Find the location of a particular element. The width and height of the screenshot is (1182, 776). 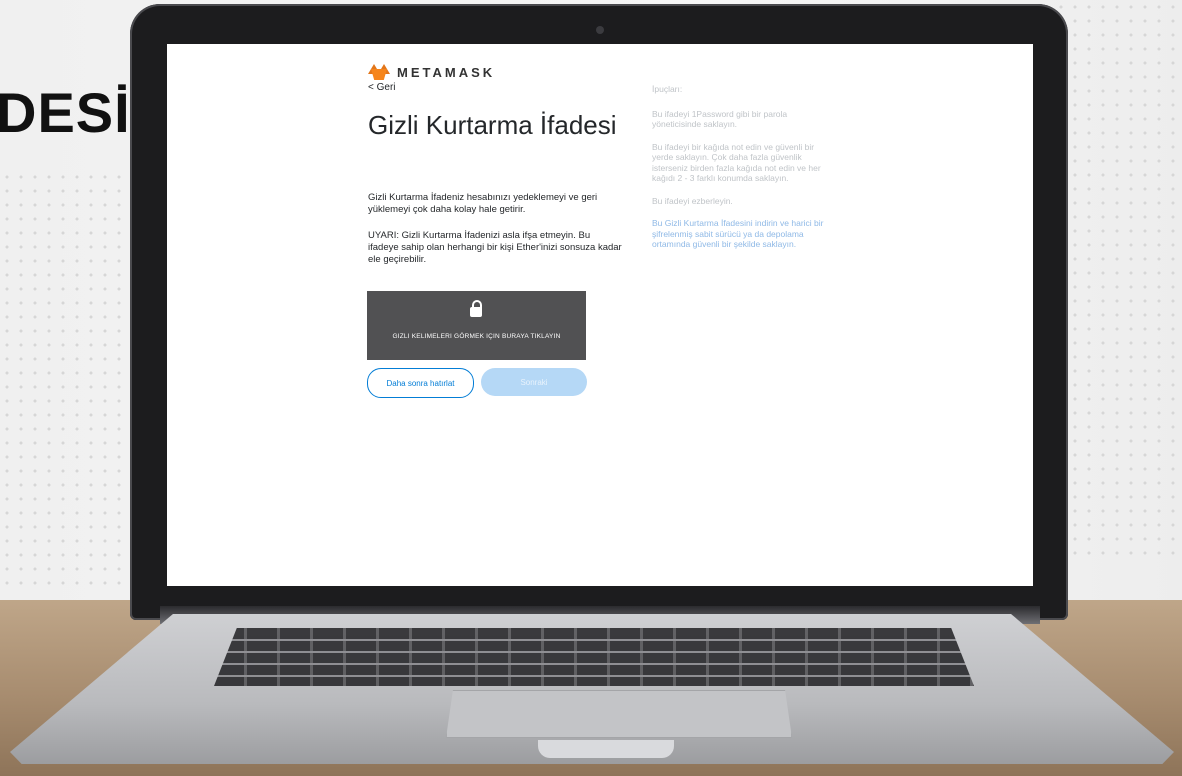

page-title: Gizli Kurtarma İfadesi is located at coordinates (492, 125).